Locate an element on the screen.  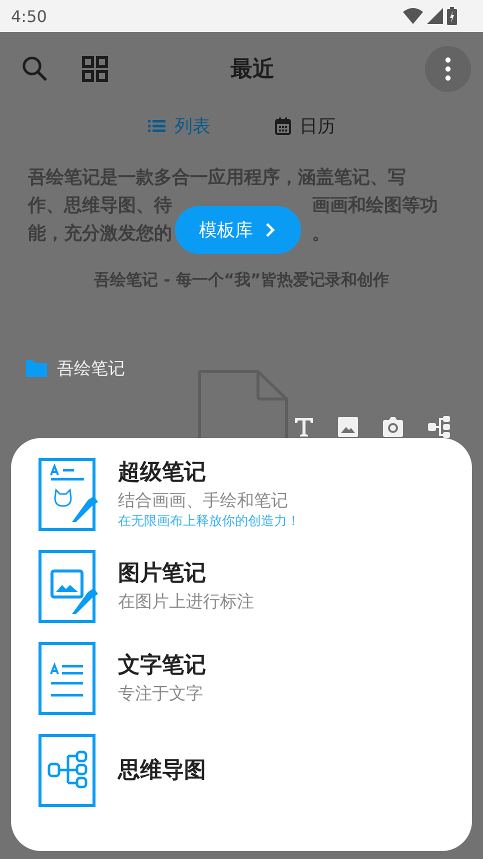
picture-pencil-icon is located at coordinates (69, 587).